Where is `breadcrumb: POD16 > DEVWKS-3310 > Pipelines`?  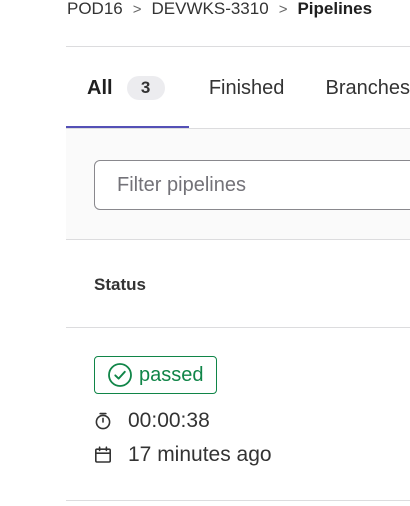
breadcrumb: POD16 > DEVWKS-3310 > Pipelines is located at coordinates (219, 10).